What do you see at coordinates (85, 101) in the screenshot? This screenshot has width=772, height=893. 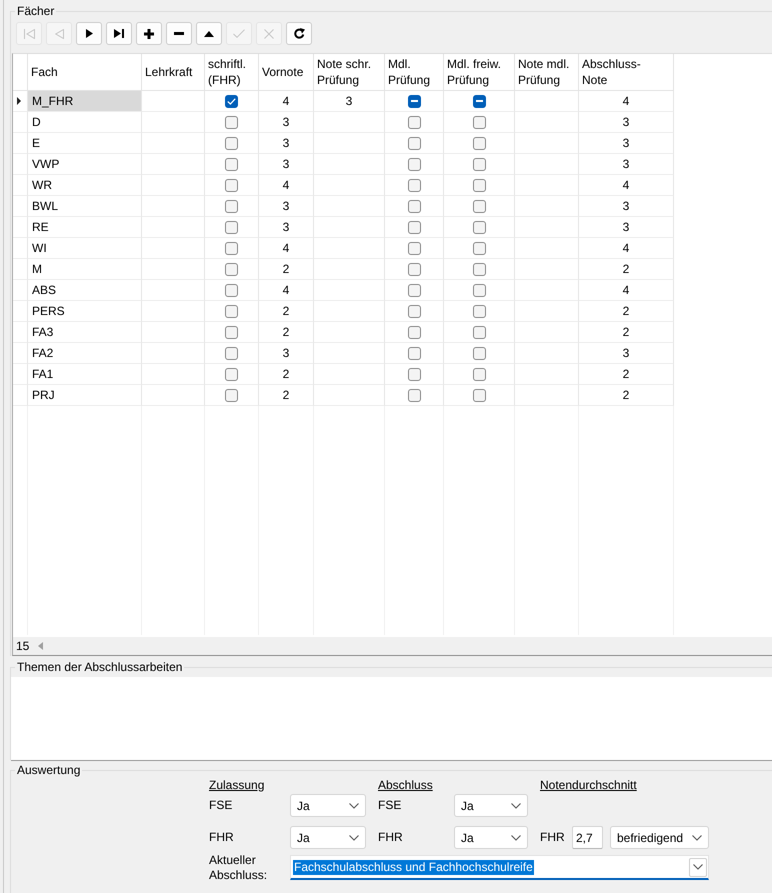 I see `table-cell: M_FHR` at bounding box center [85, 101].